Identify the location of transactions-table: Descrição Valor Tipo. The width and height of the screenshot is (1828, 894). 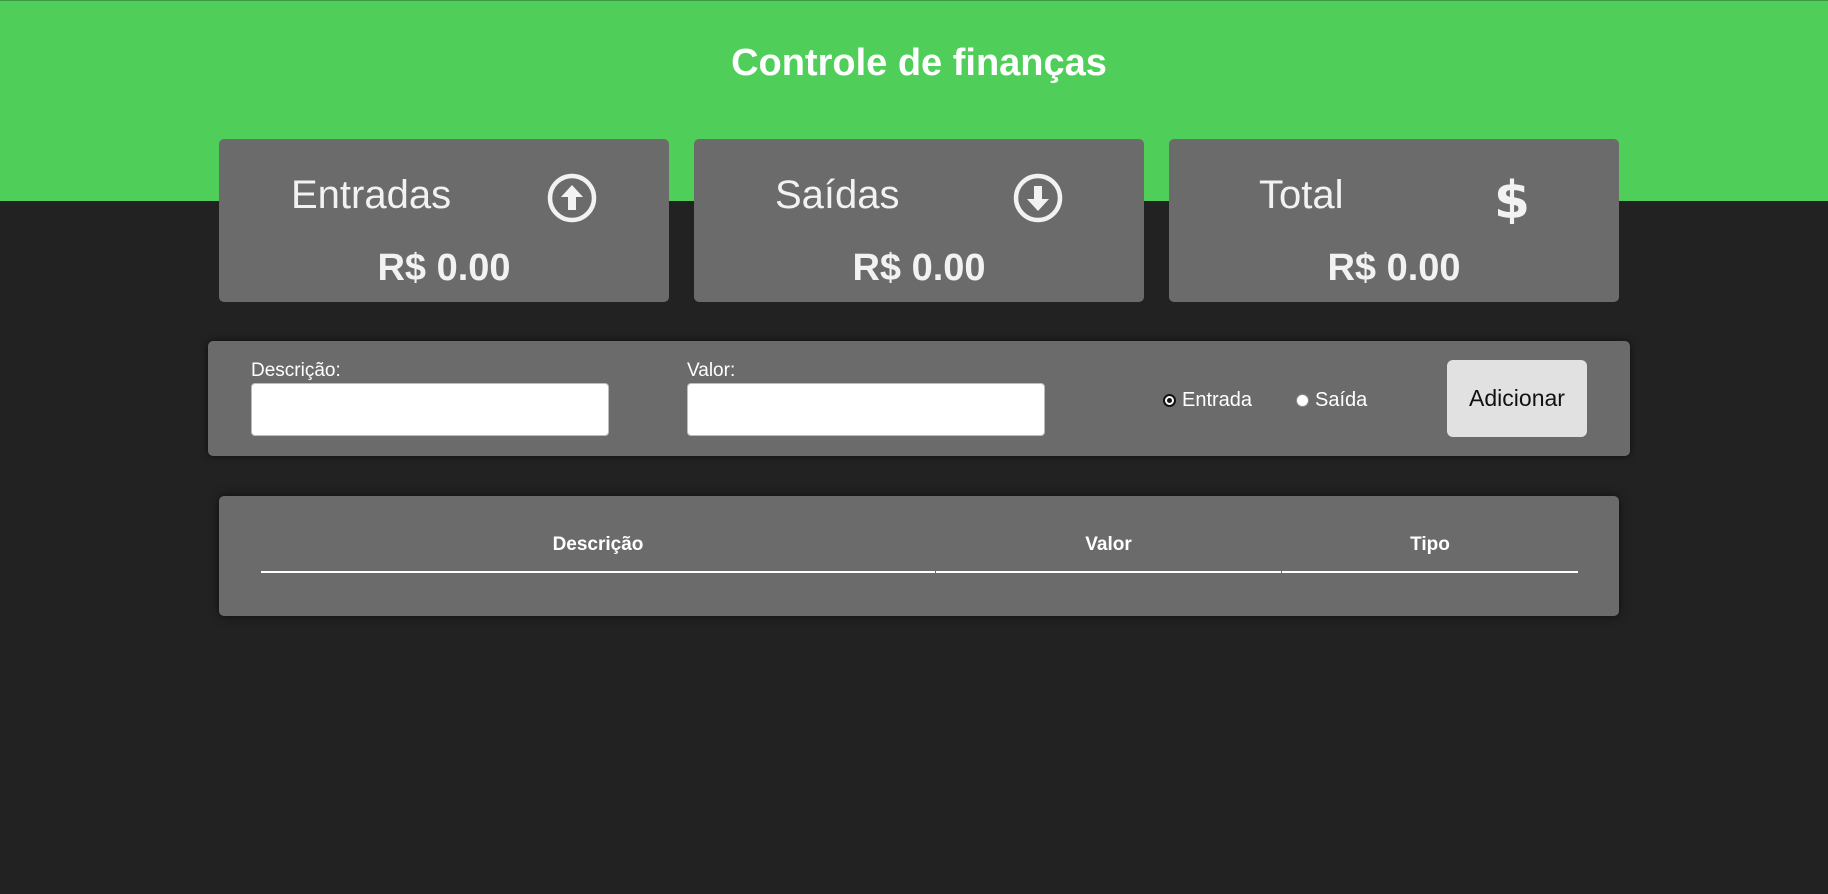
(919, 556).